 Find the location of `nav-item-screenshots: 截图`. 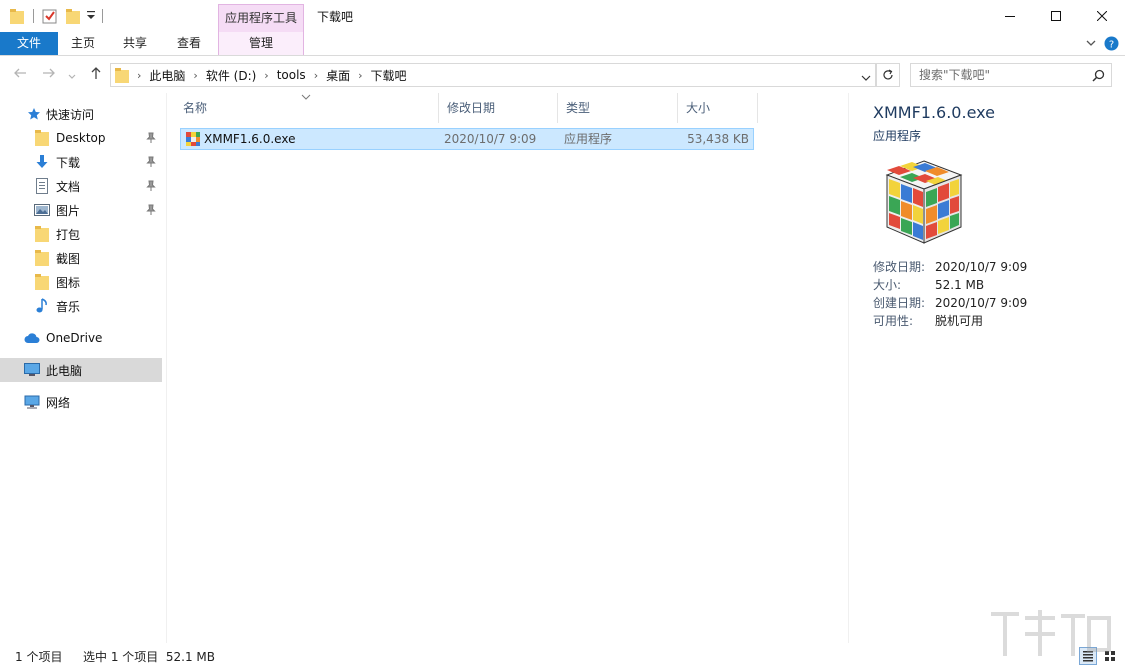

nav-item-screenshots: 截图 is located at coordinates (81, 258).